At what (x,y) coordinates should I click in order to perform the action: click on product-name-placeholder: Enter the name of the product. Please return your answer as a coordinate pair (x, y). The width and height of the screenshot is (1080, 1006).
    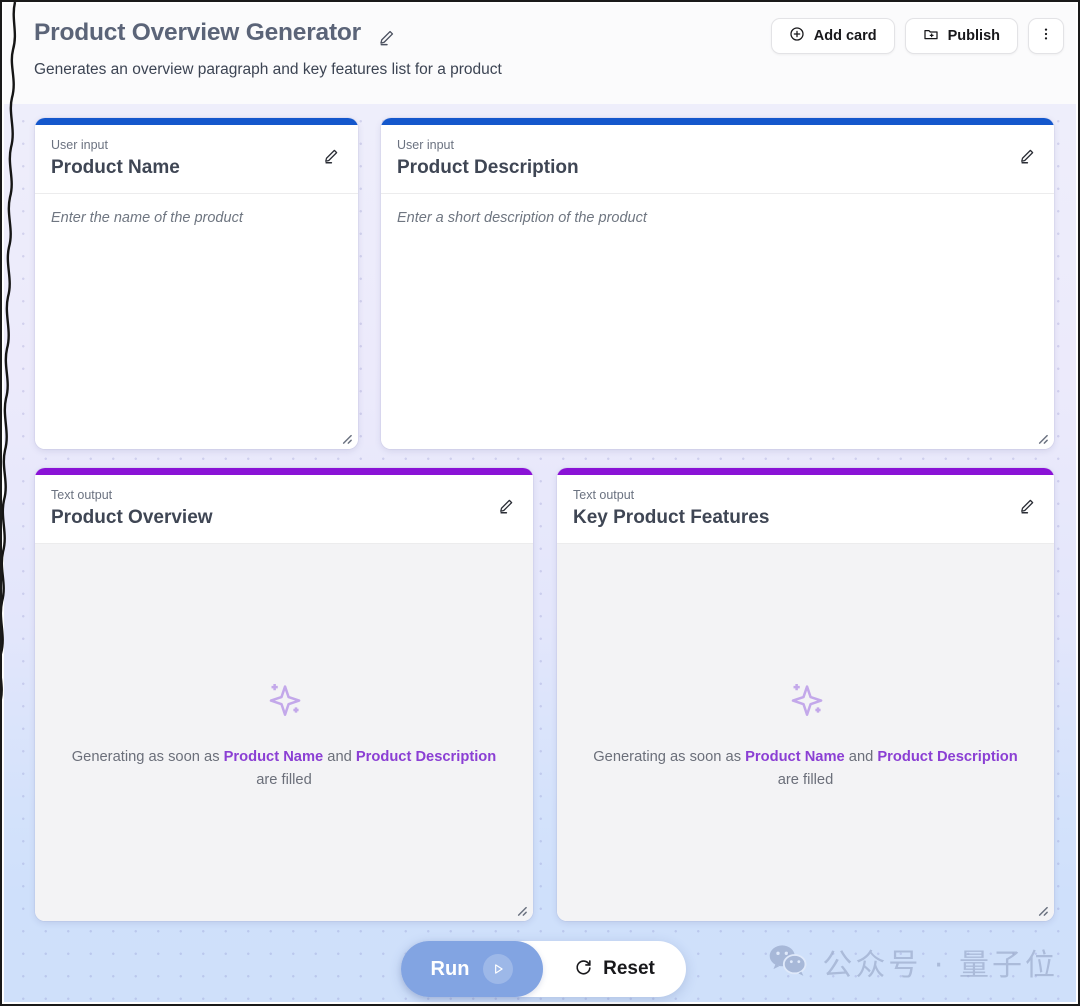
    Looking at the image, I should click on (147, 217).